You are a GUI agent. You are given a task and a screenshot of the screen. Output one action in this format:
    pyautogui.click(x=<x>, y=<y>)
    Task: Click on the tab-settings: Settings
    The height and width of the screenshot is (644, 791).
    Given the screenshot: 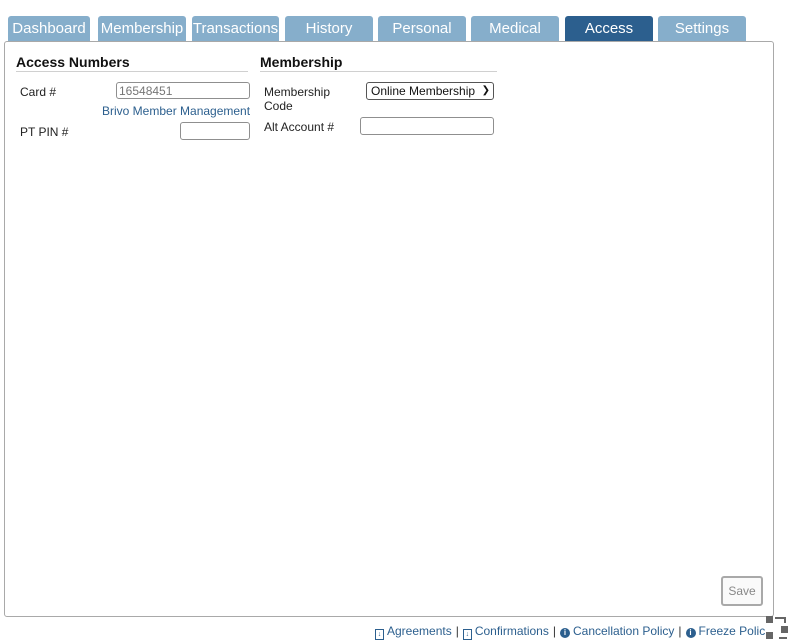 What is the action you would take?
    pyautogui.click(x=702, y=29)
    